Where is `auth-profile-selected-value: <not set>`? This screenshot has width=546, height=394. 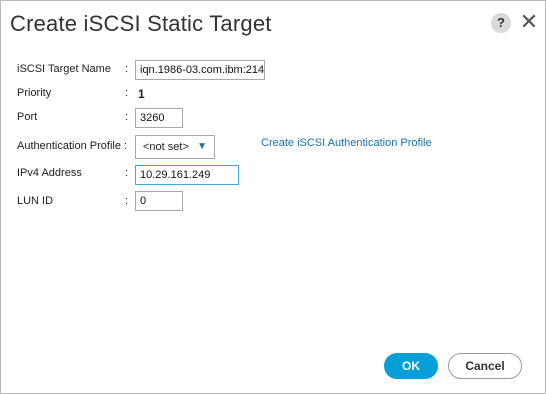
auth-profile-selected-value: <not set> is located at coordinates (166, 147).